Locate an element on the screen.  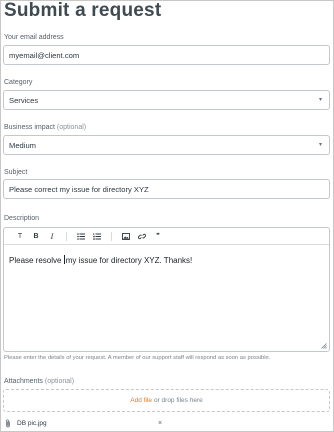
bulleted-list-icon is located at coordinates (81, 236).